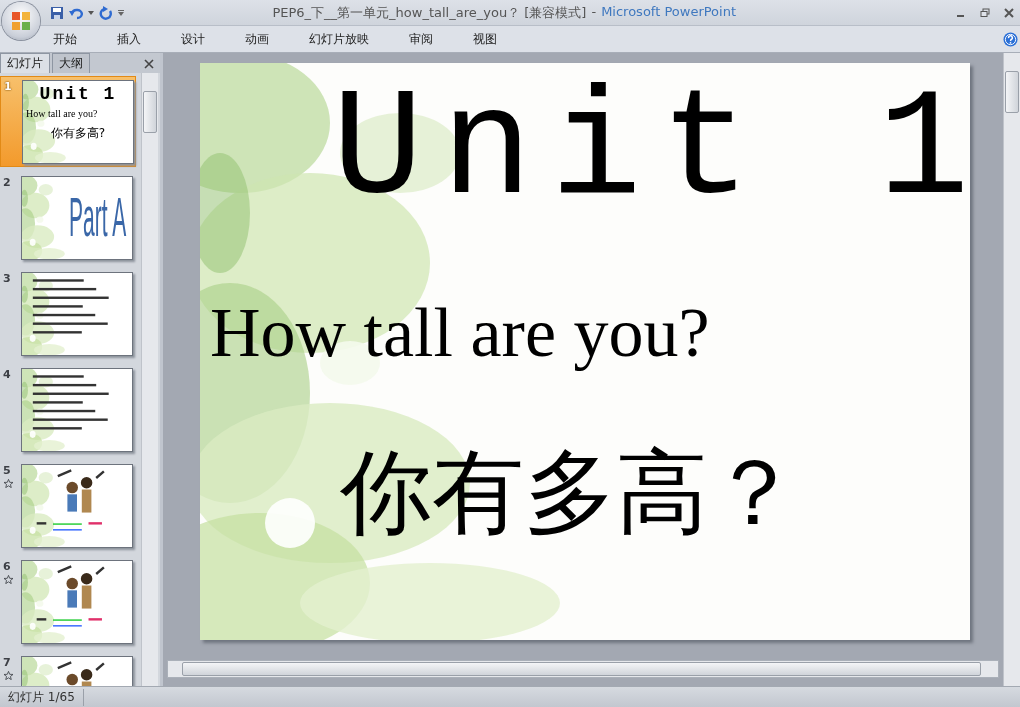 Image resolution: width=1020 pixels, height=707 pixels. I want to click on customize-arrow-icon, so click(121, 12).